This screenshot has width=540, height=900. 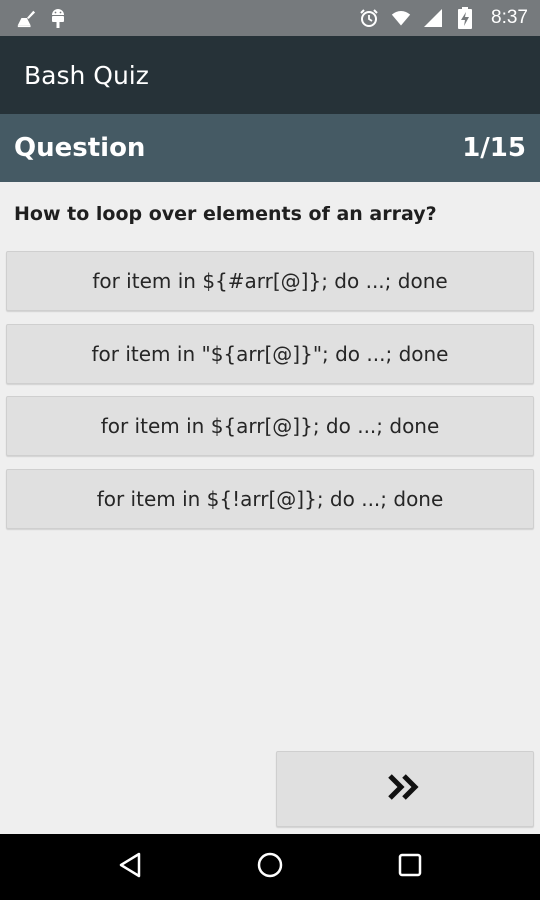 What do you see at coordinates (270, 75) in the screenshot?
I see `app-bar: Bash Quiz` at bounding box center [270, 75].